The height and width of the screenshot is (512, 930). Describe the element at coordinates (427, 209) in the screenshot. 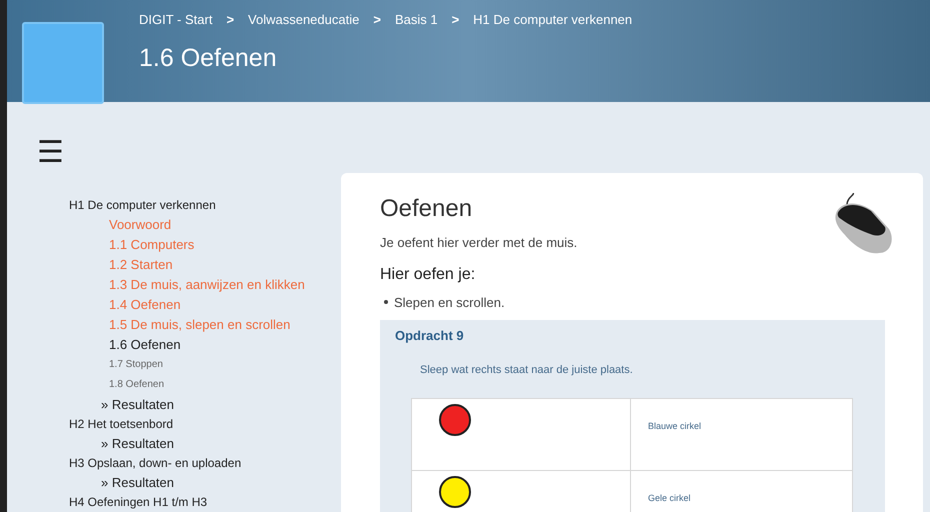

I see `content-title: Oefenen` at that location.